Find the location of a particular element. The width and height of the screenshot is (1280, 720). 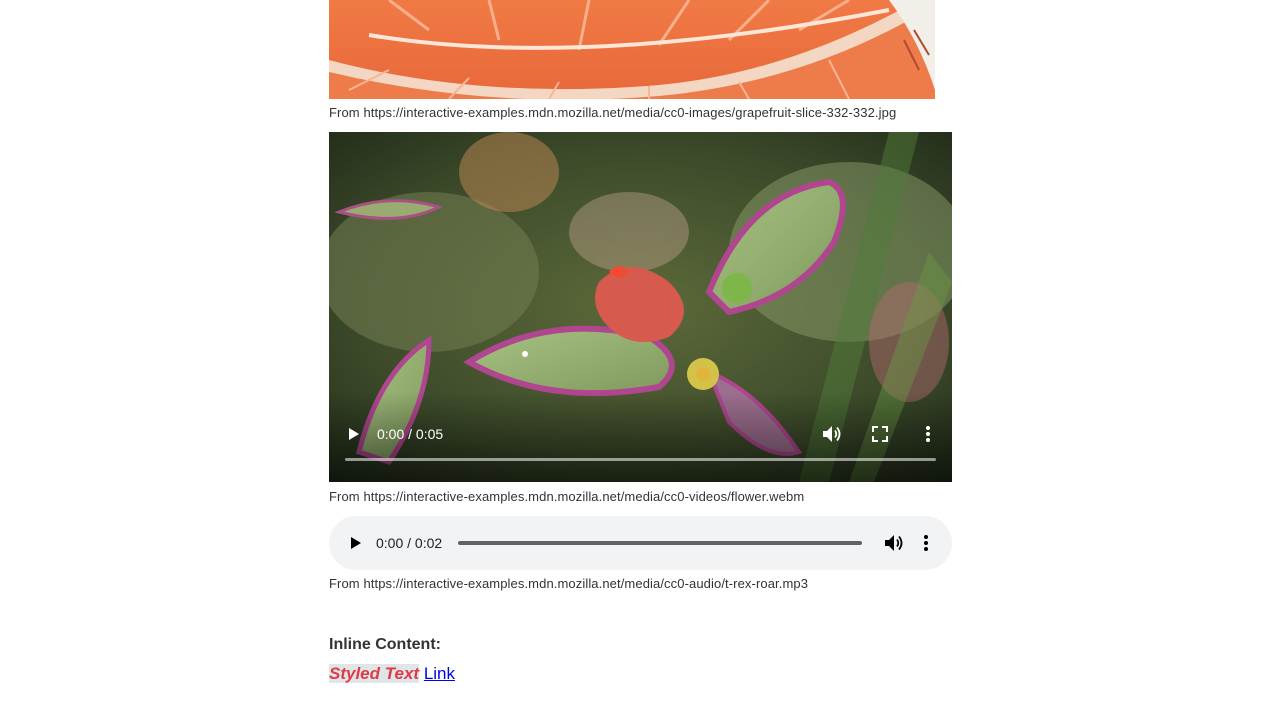

grapefruit-image is located at coordinates (632, 49).